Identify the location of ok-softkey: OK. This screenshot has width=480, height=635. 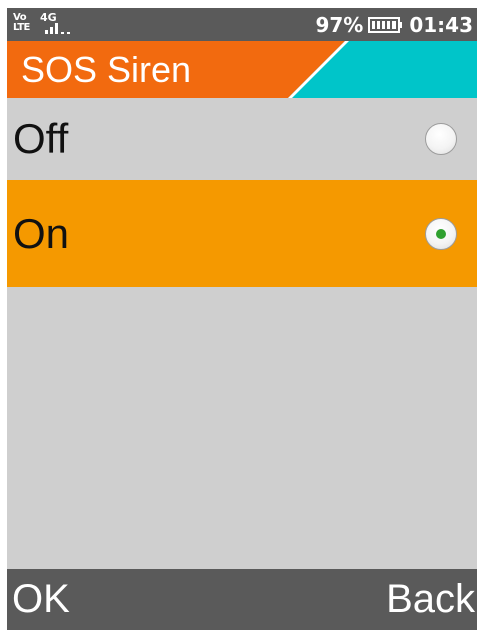
(41, 599).